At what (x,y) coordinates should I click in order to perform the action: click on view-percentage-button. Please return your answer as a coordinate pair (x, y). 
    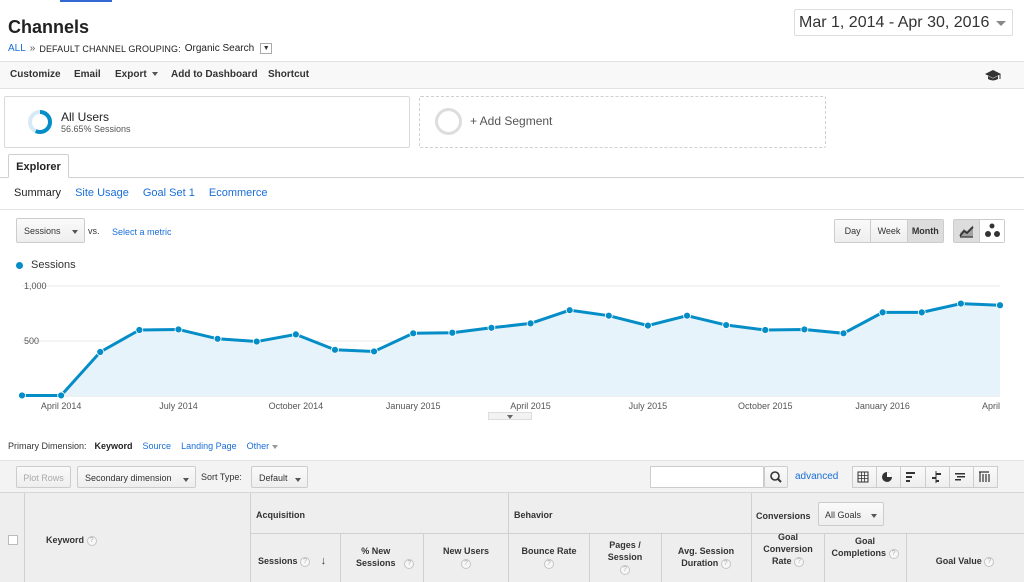
    Looking at the image, I should click on (889, 477).